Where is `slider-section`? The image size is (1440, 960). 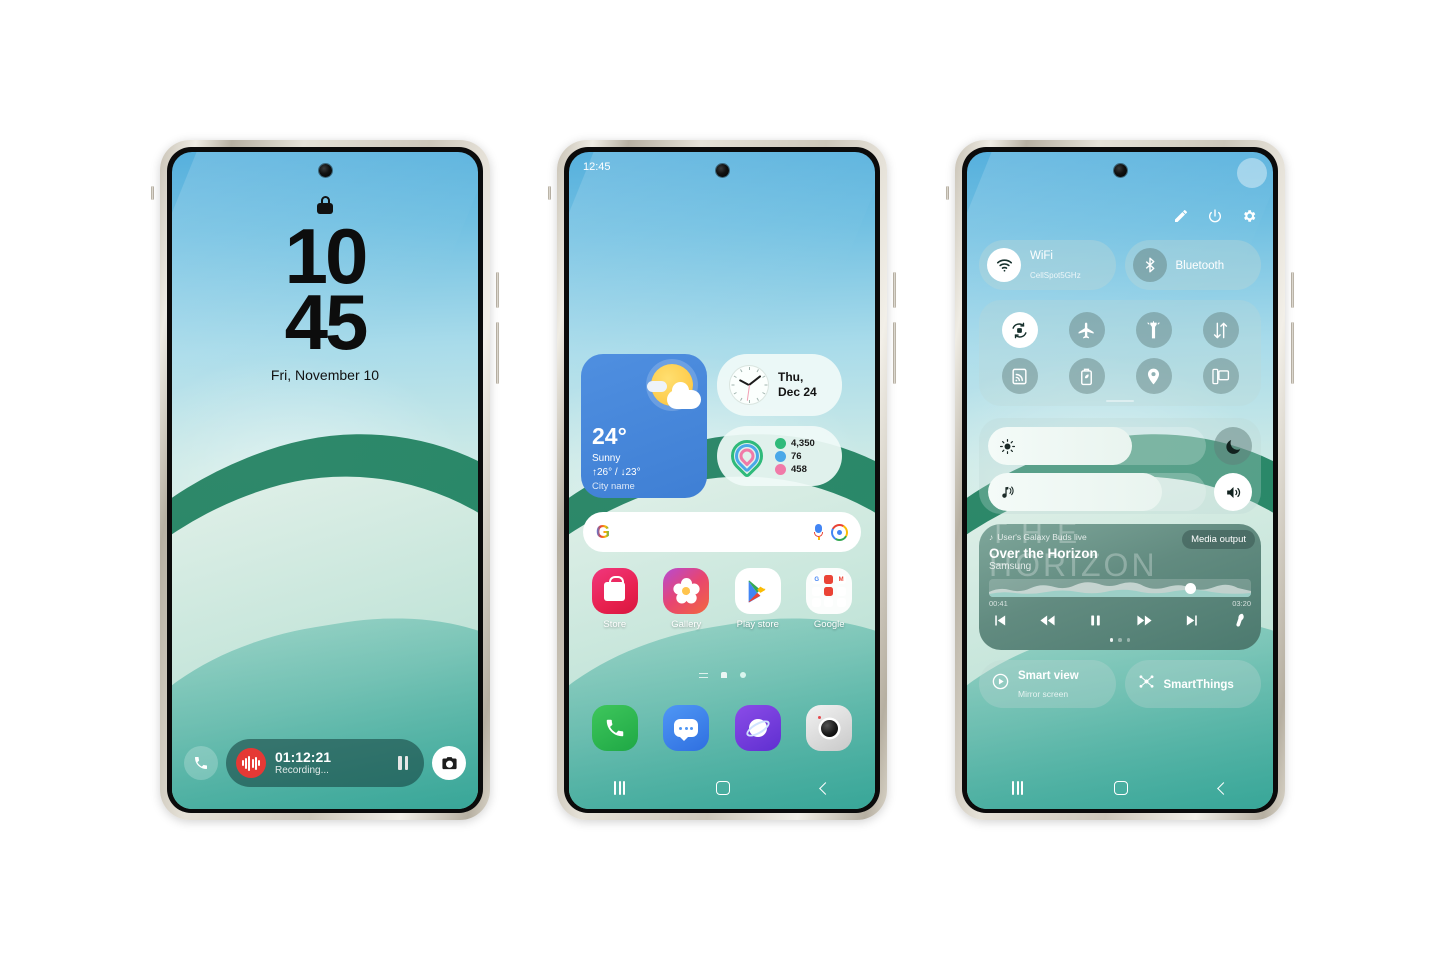 slider-section is located at coordinates (1120, 466).